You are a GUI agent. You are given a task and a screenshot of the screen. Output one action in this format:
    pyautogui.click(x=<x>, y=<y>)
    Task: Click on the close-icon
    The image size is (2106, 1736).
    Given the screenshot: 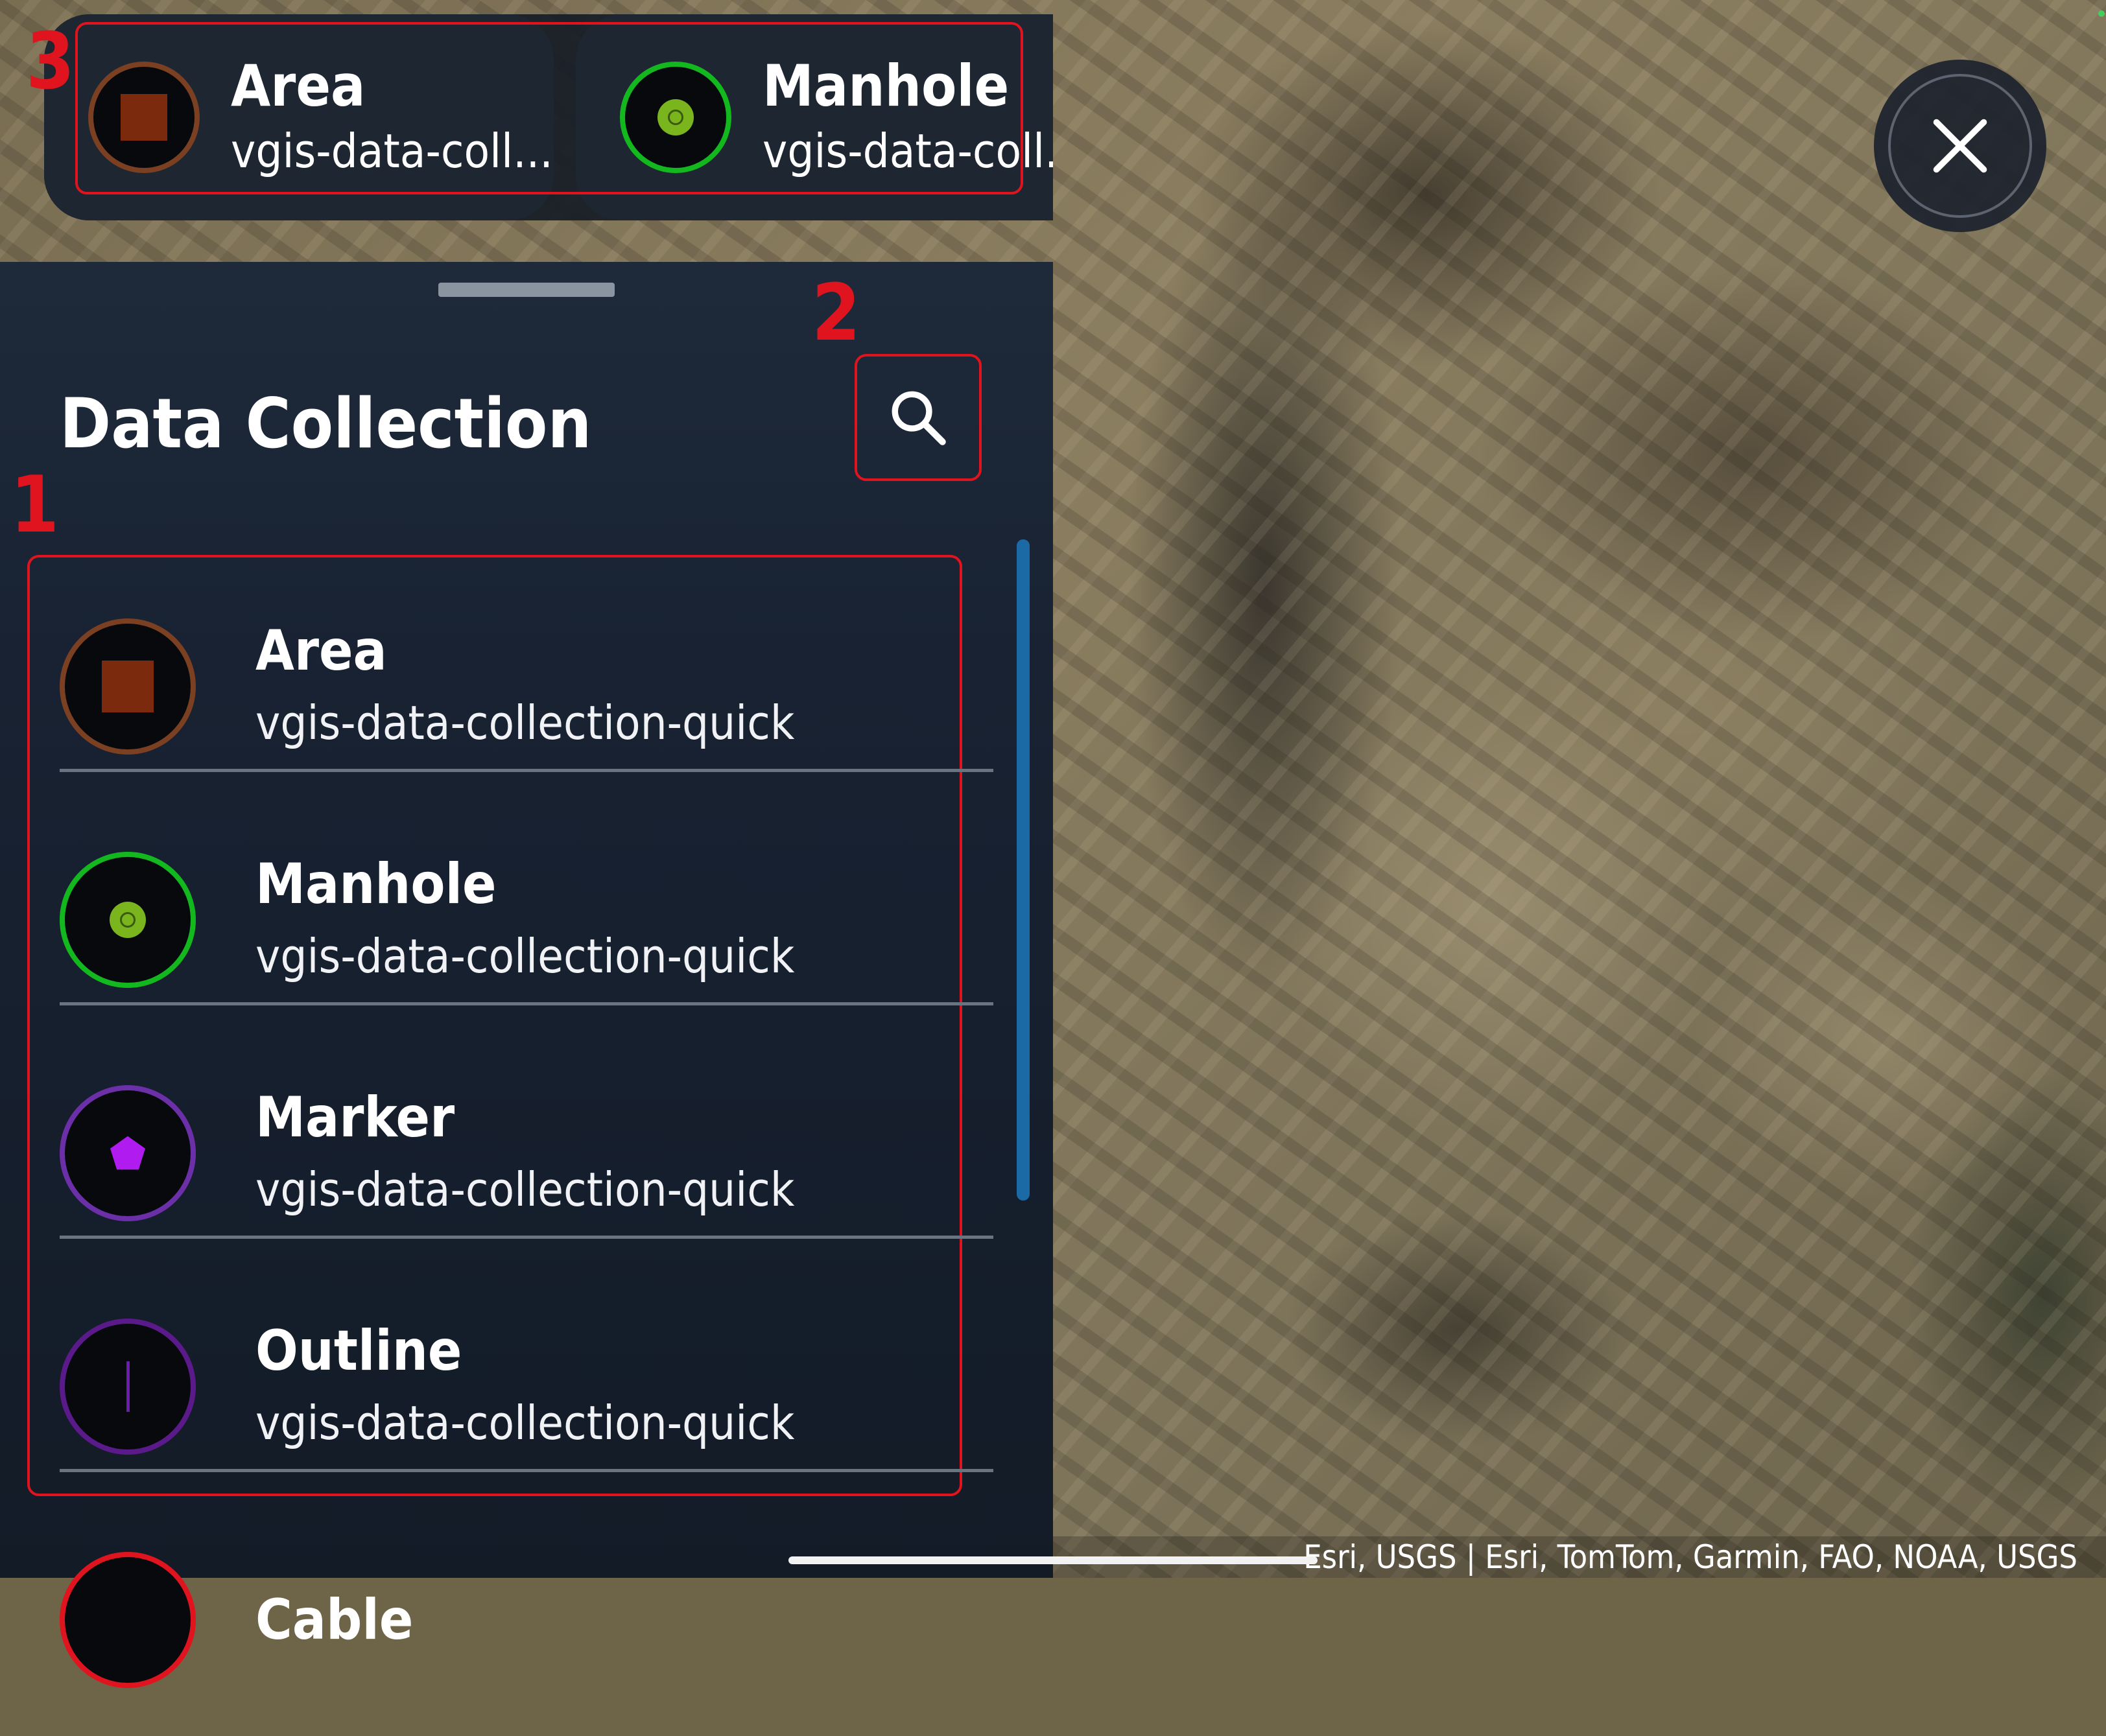 What is the action you would take?
    pyautogui.click(x=1960, y=146)
    